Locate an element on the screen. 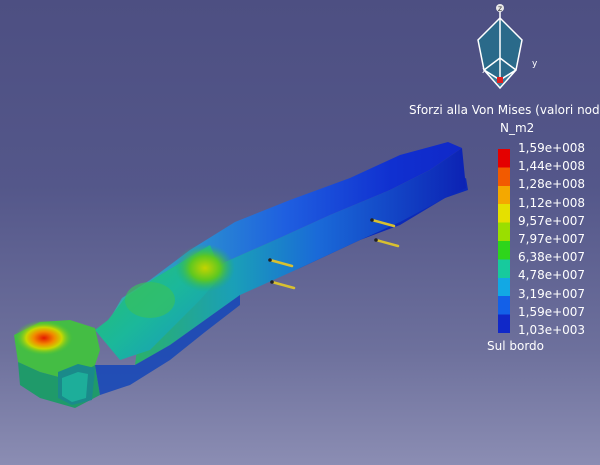 The width and height of the screenshot is (600, 465). legend-value: 9,57e+007 is located at coordinates (552, 220).